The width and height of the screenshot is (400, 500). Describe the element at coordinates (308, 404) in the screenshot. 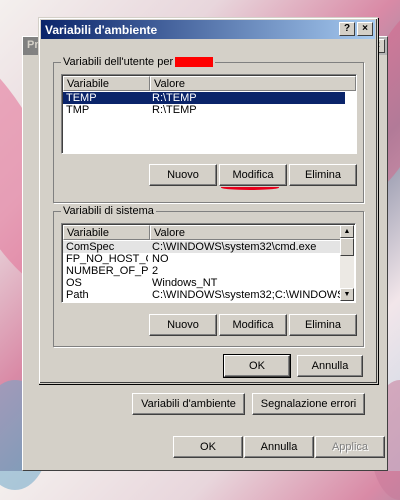

I see `error-reporting-button: Segnalazione errori` at that location.